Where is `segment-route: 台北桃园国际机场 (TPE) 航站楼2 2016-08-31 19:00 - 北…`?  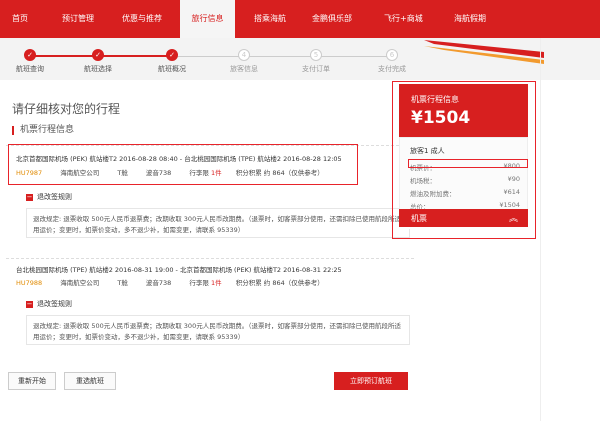 segment-route: 台北桃园国际机场 (TPE) 航站楼2 2016-08-31 19:00 - 北… is located at coordinates (179, 270).